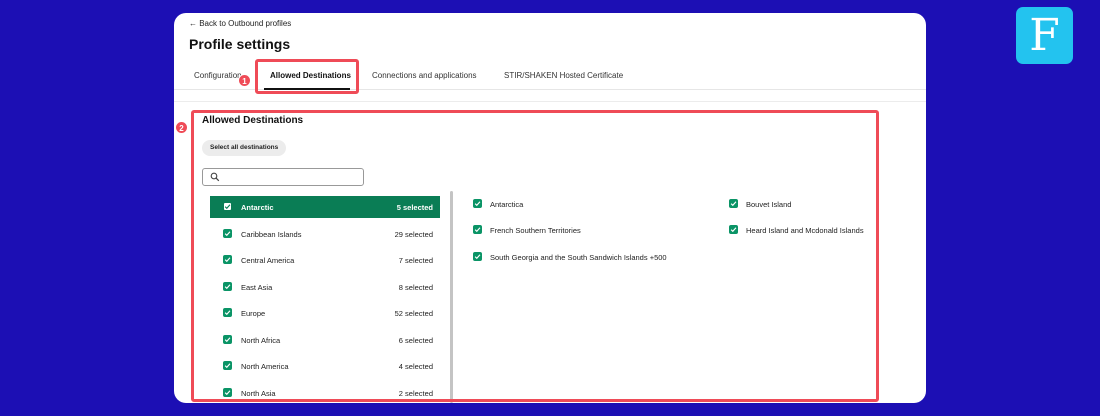 This screenshot has width=1100, height=416. What do you see at coordinates (218, 75) in the screenshot?
I see `tab-configuration: Configuration` at bounding box center [218, 75].